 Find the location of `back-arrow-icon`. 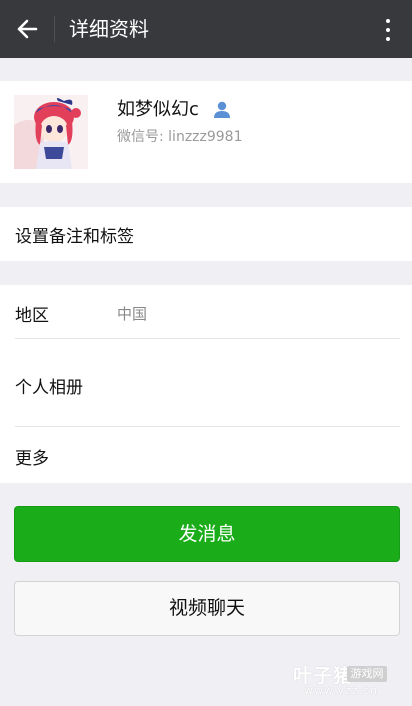

back-arrow-icon is located at coordinates (27, 29).